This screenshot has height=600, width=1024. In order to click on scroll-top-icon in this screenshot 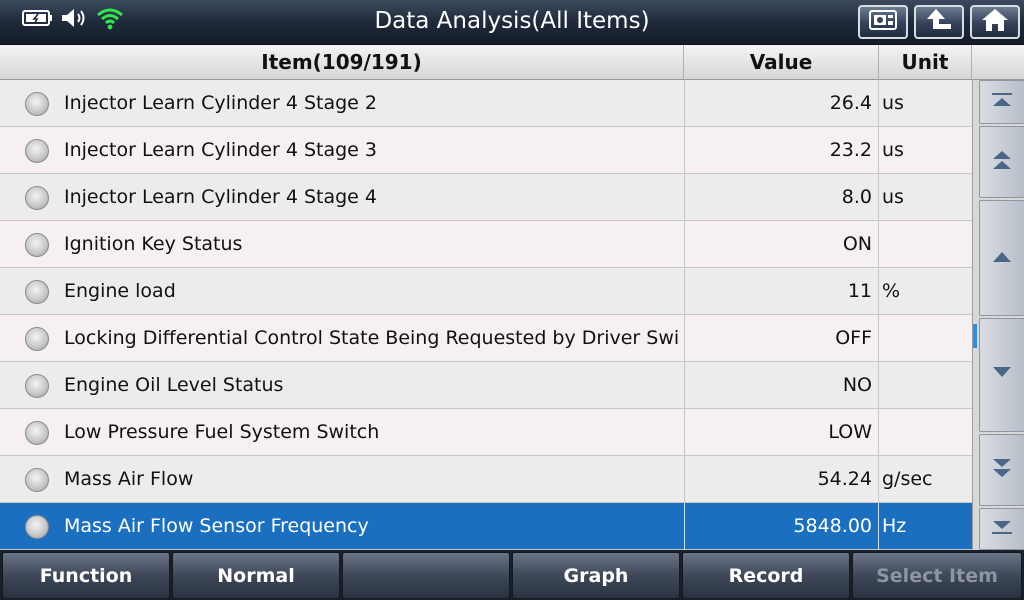, I will do `click(1002, 102)`.